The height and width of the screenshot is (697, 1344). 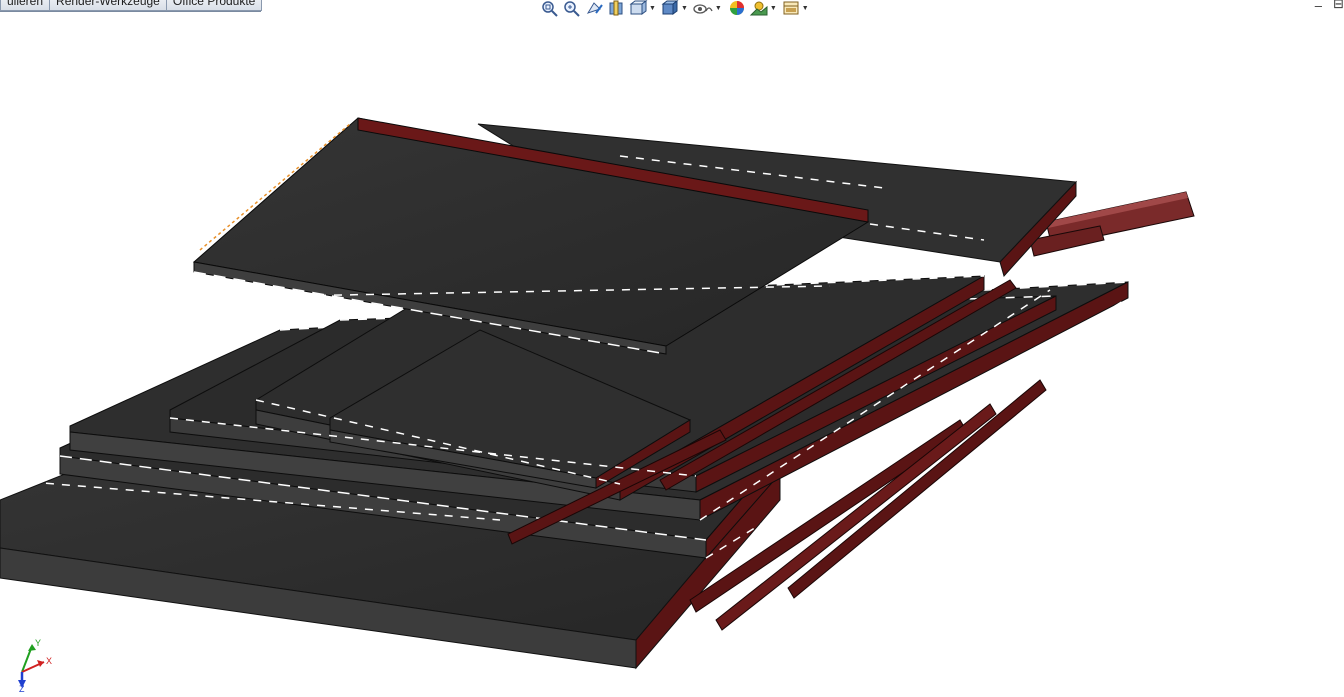 I want to click on triad-x-label: X, so click(x=49, y=661).